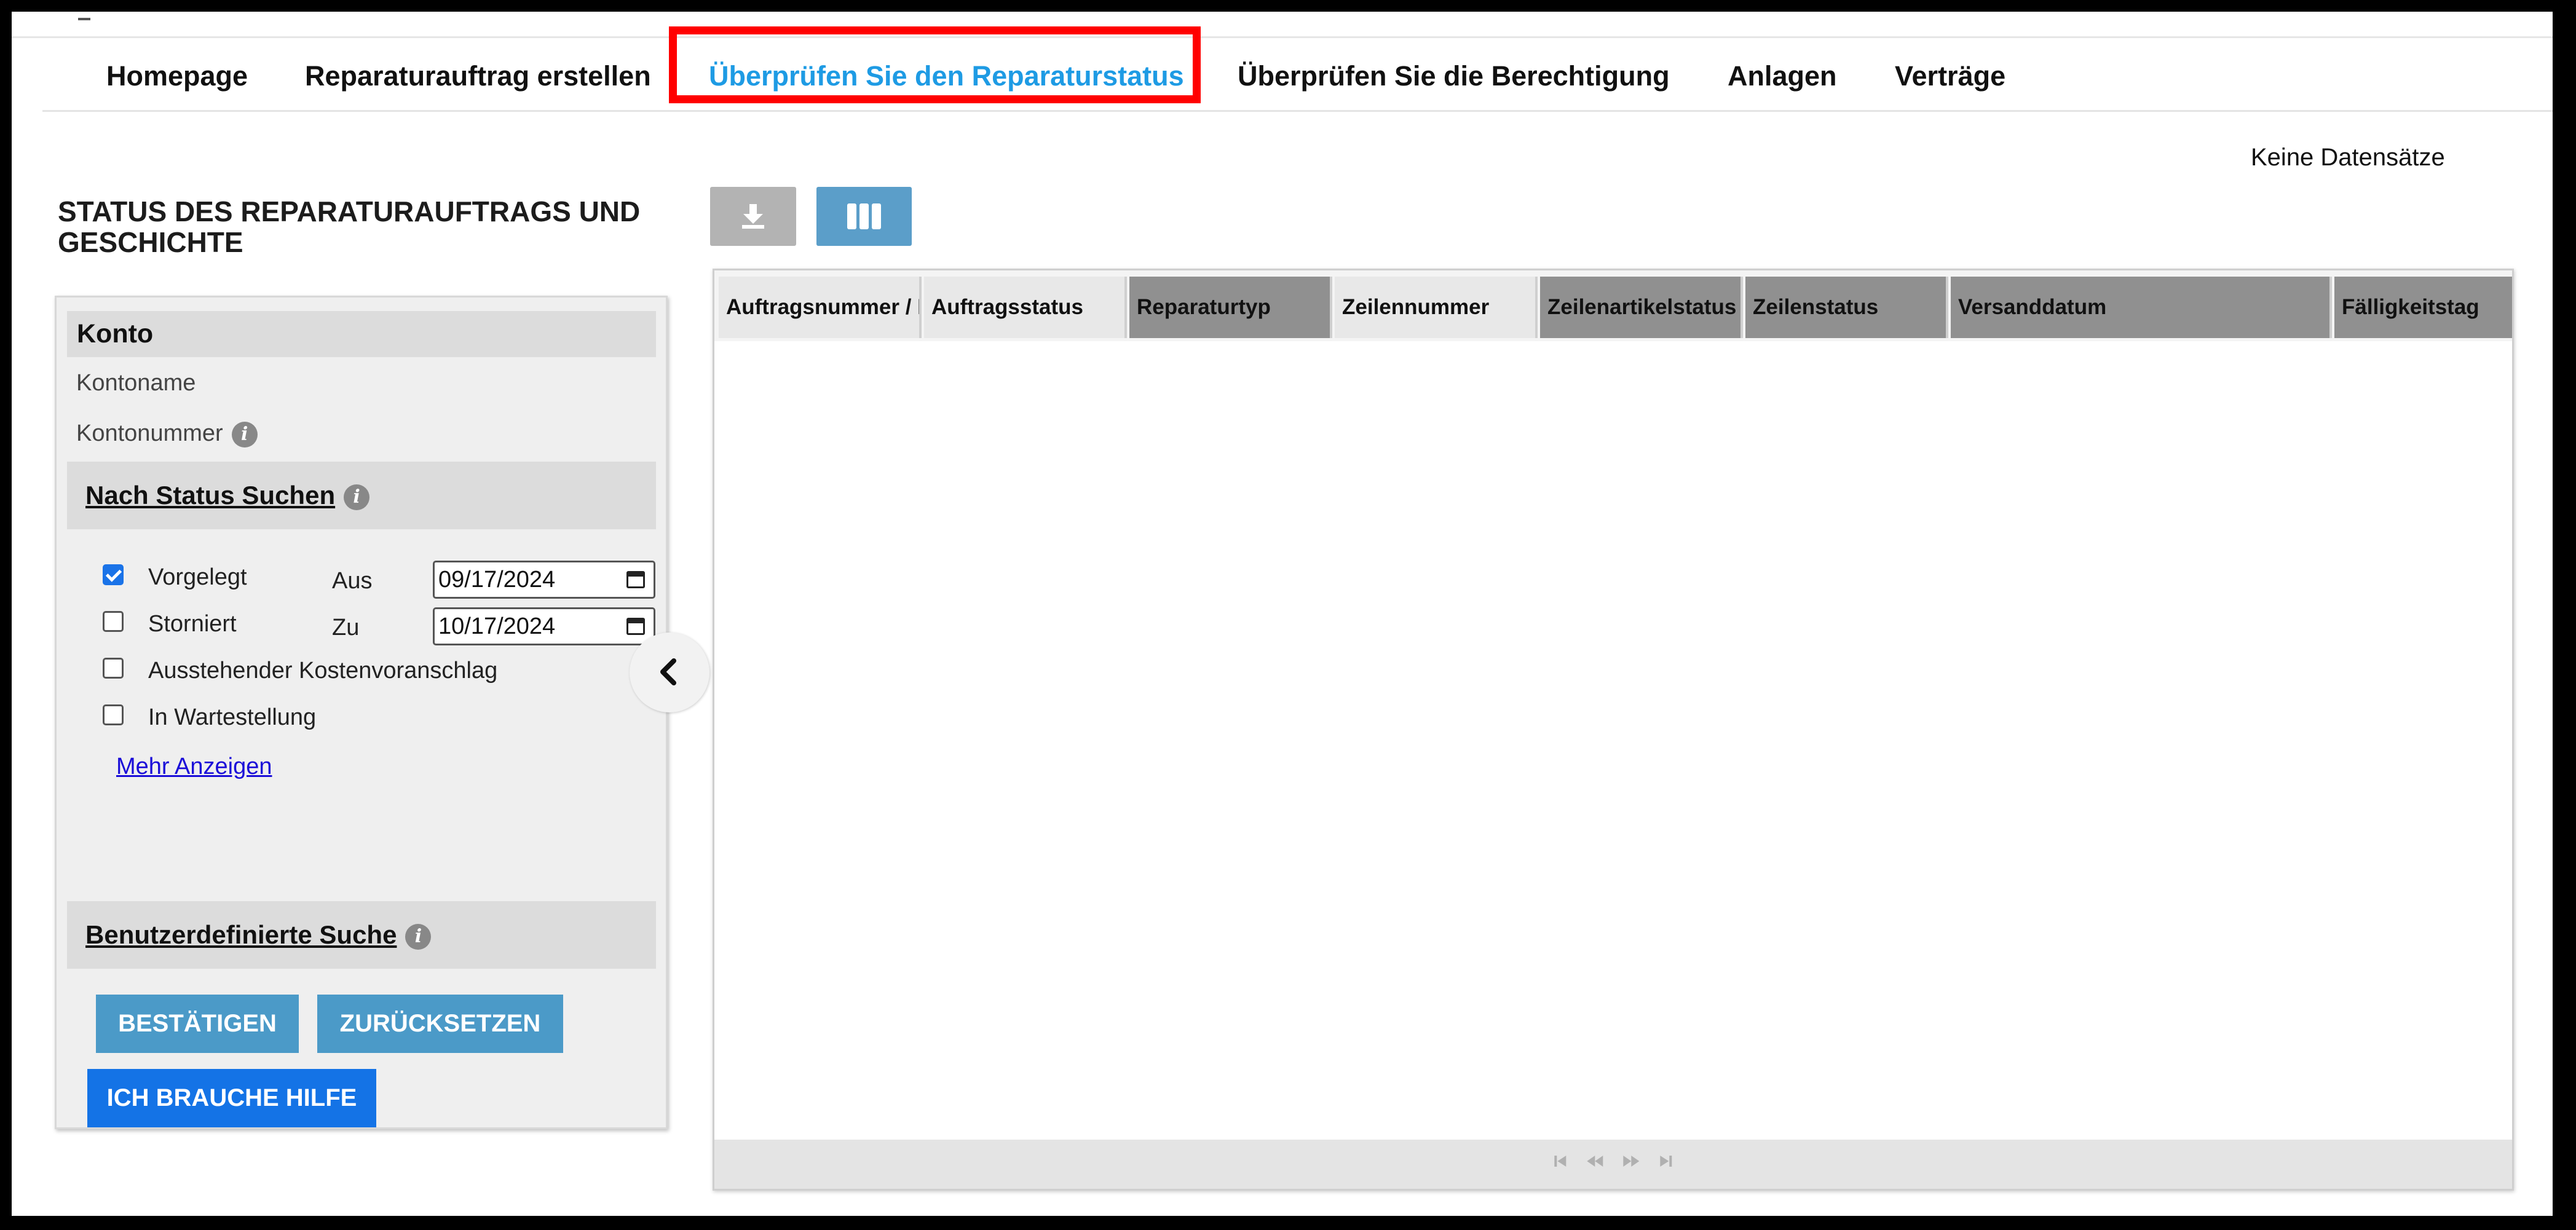  Describe the element at coordinates (346, 628) in the screenshot. I see `date-to-label: Zu` at that location.